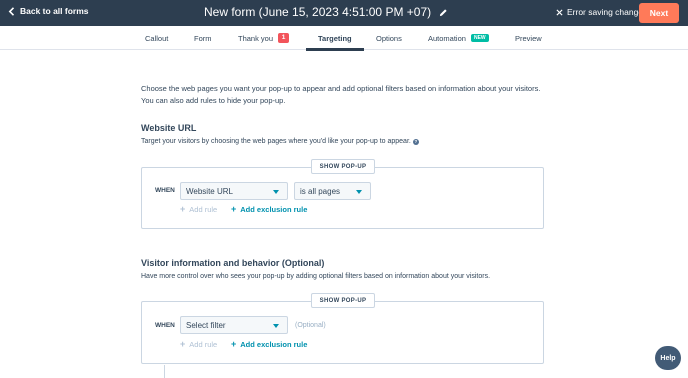 The width and height of the screenshot is (688, 378). I want to click on tab-automation: Automation NEW, so click(458, 38).